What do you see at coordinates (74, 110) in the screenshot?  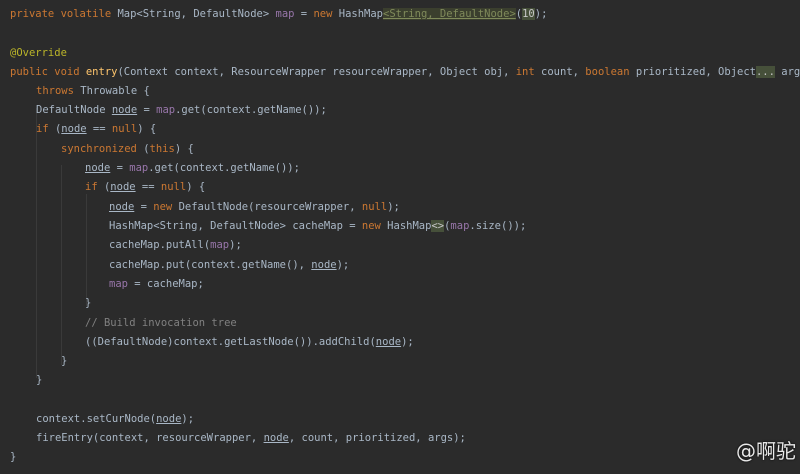 I see `code-text: DefaultNode` at bounding box center [74, 110].